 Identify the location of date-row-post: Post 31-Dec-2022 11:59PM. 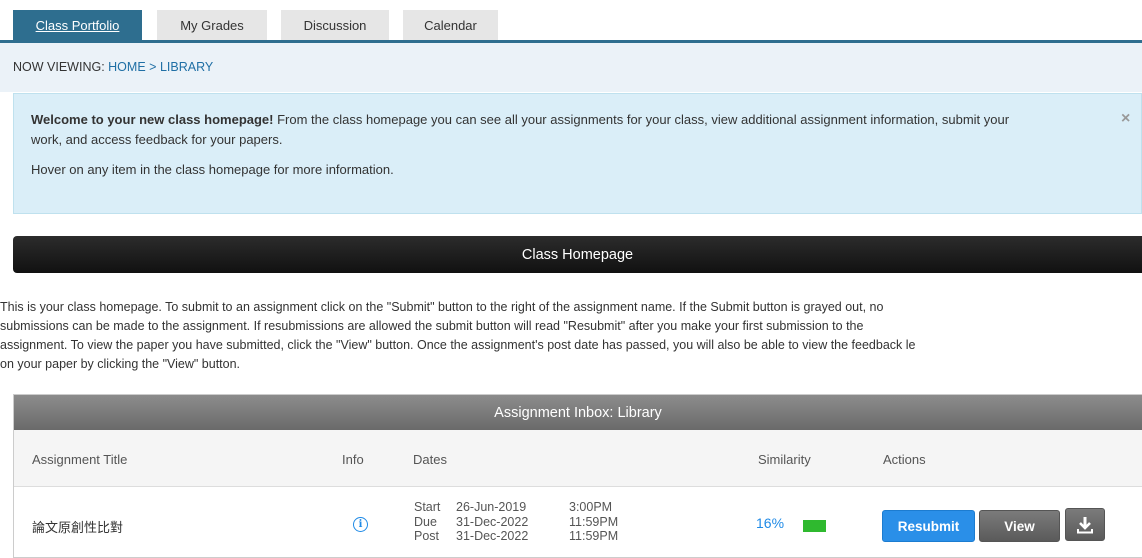
(516, 536).